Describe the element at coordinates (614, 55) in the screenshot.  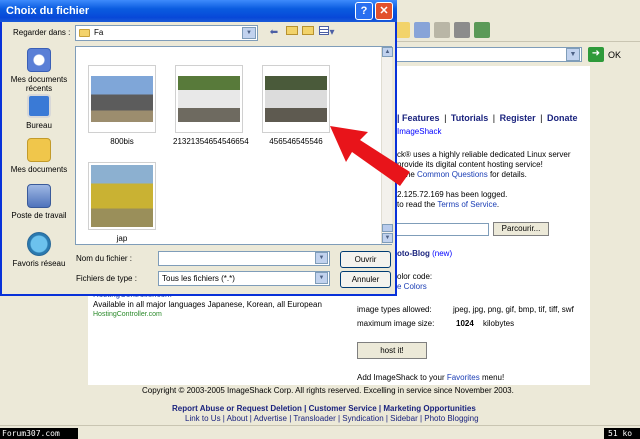
I see `go-button-label: OK` at that location.